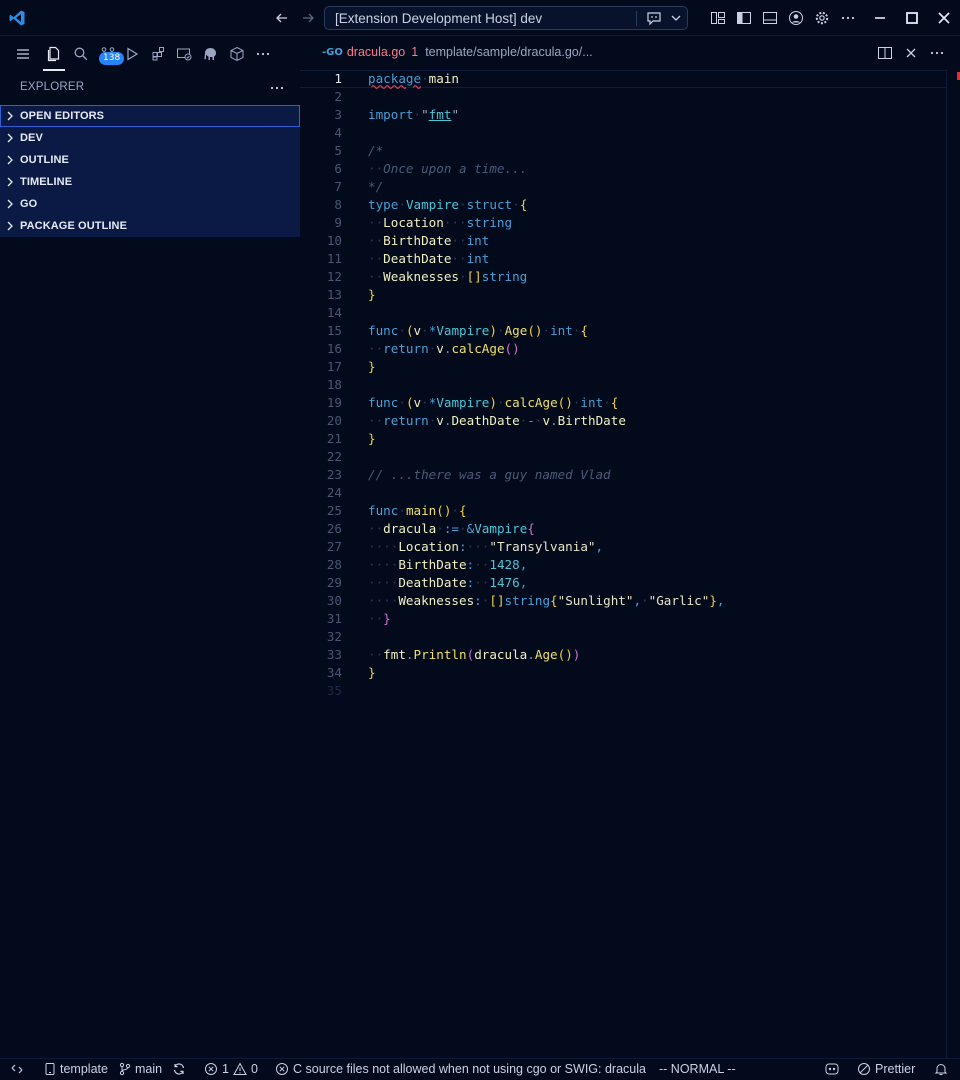 This screenshot has height=1080, width=960. What do you see at coordinates (334, 600) in the screenshot?
I see `line-number: 30` at bounding box center [334, 600].